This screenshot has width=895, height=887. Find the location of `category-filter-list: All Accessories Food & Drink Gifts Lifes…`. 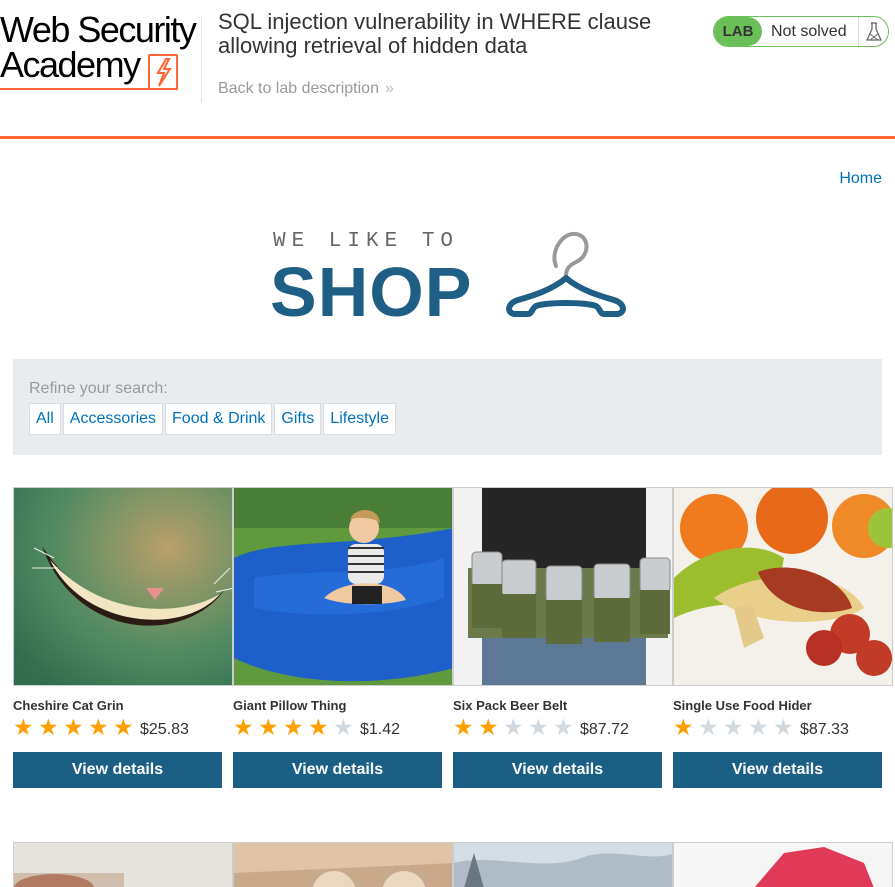

category-filter-list: All Accessories Food & Drink Gifts Lifes… is located at coordinates (213, 419).